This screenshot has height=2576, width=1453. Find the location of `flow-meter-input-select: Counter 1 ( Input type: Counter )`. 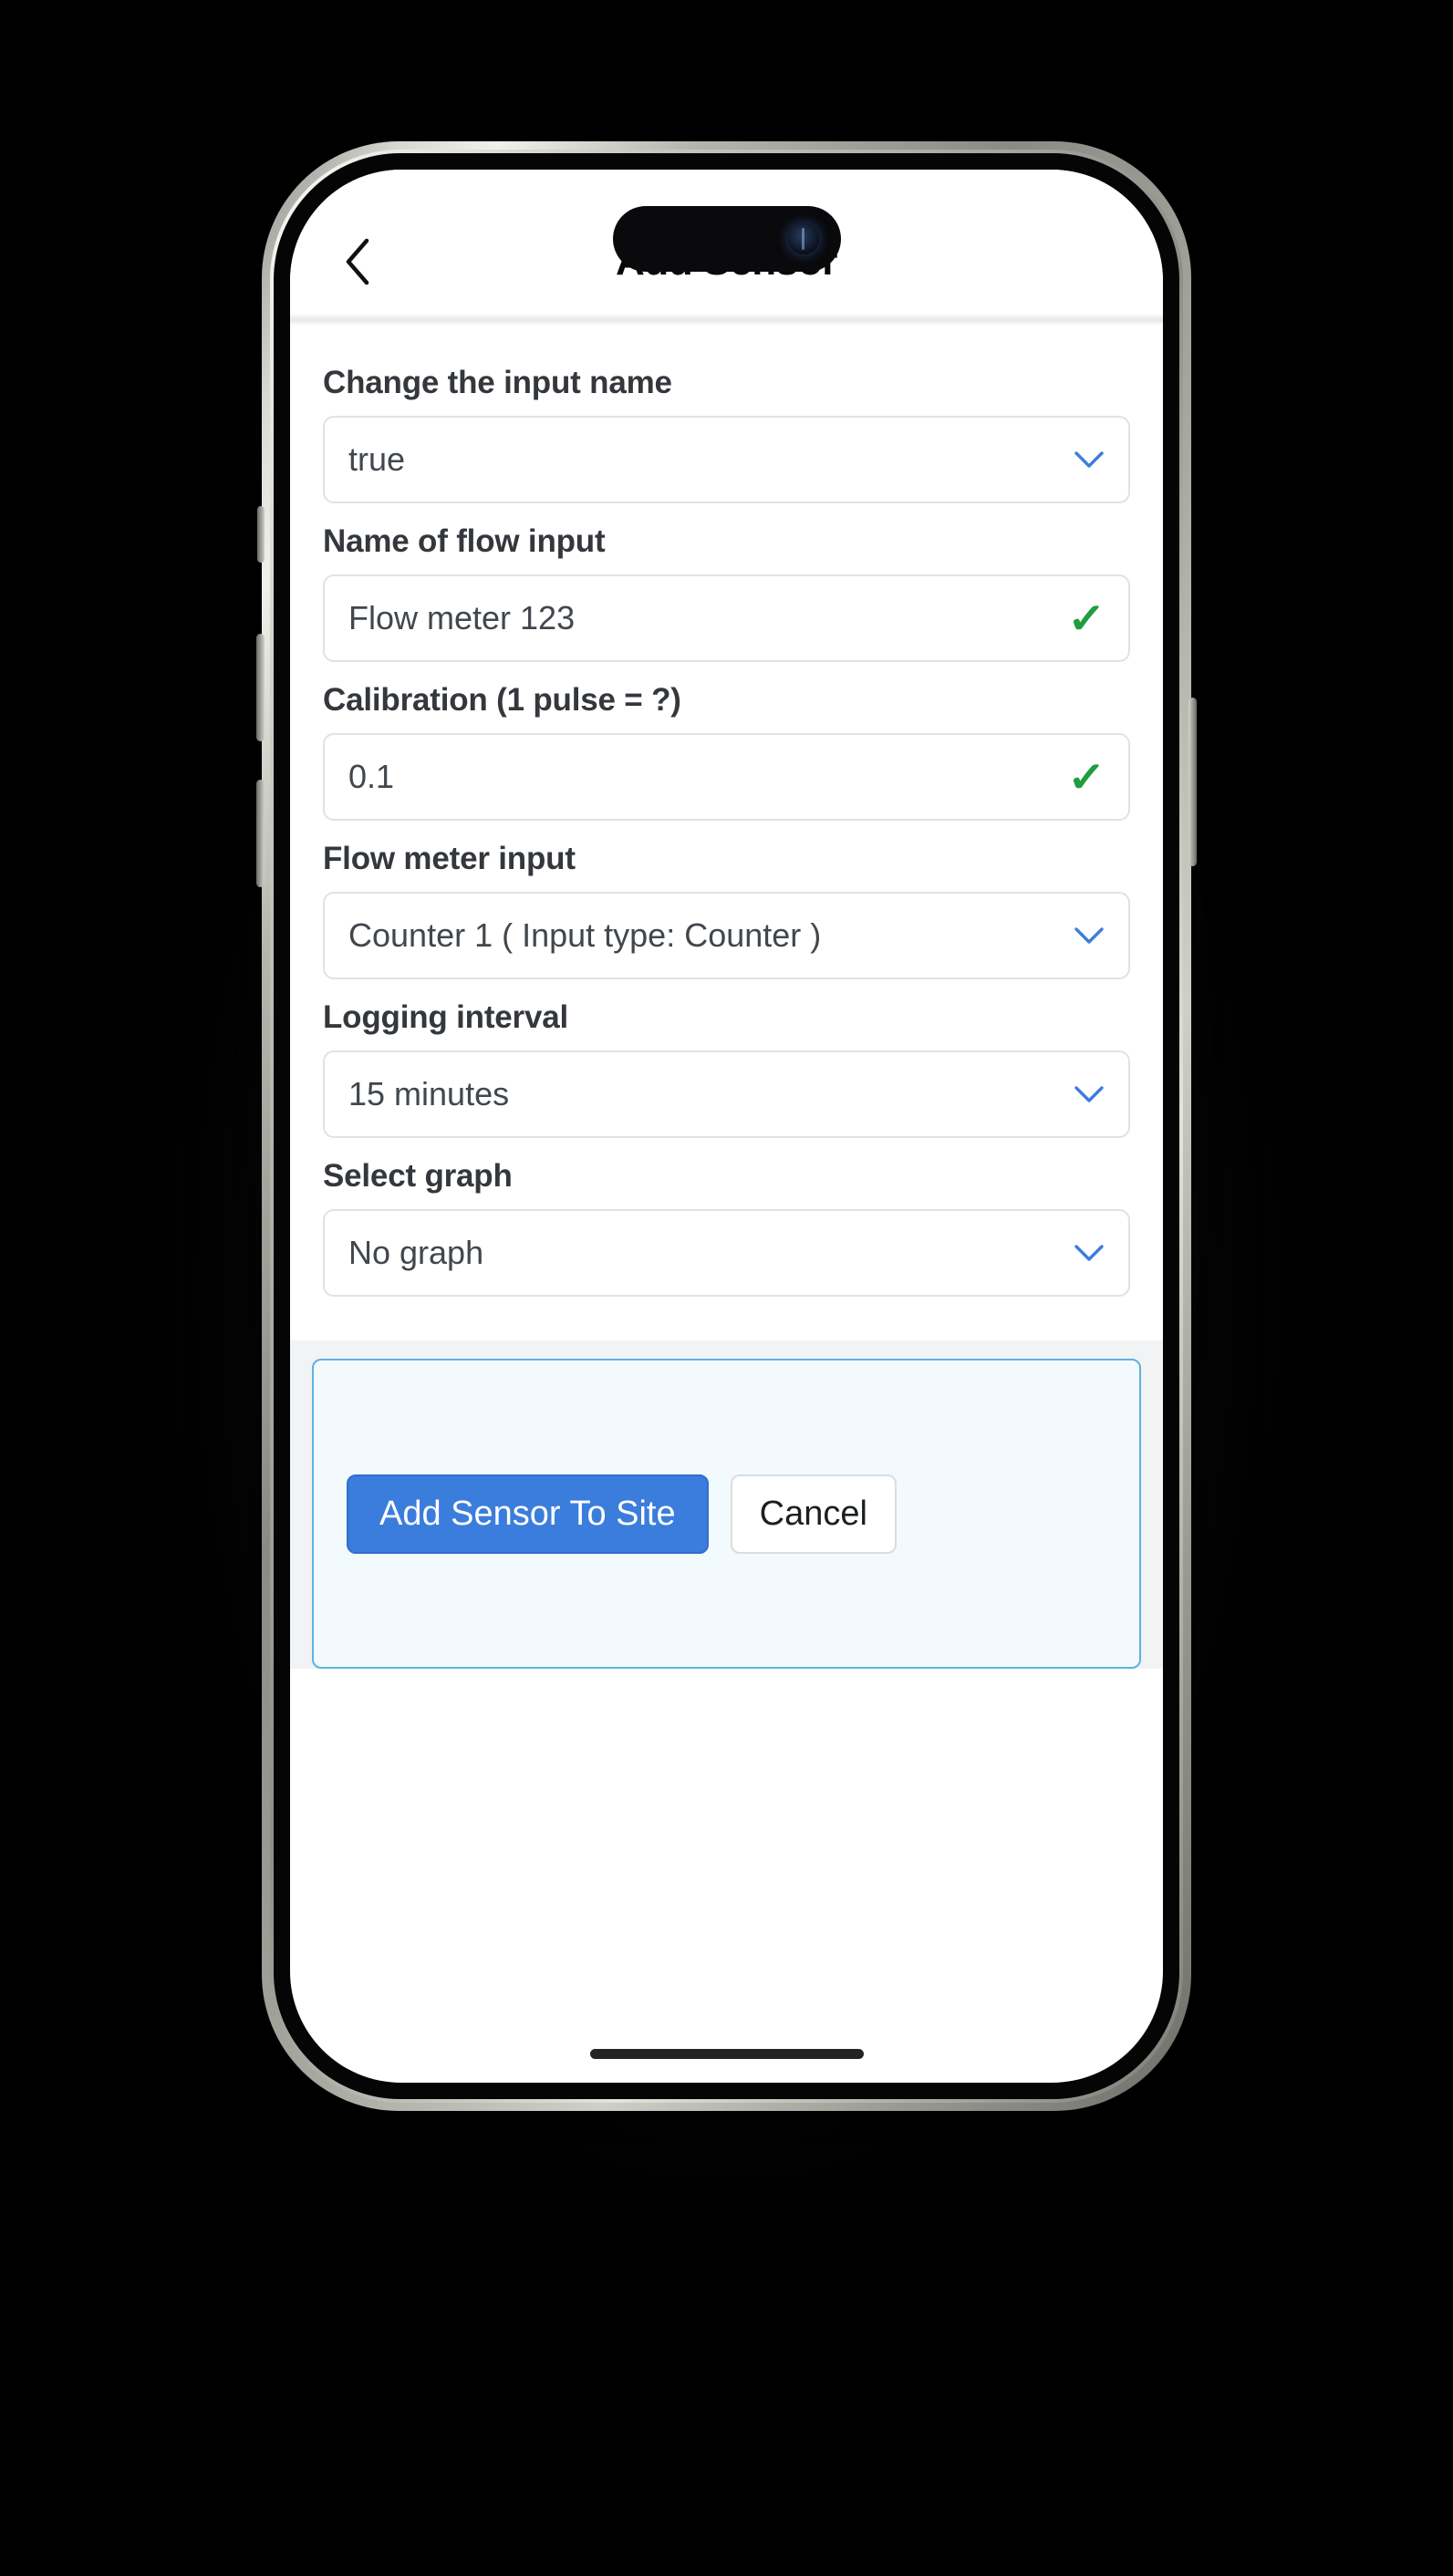

flow-meter-input-select: Counter 1 ( Input type: Counter ) is located at coordinates (726, 935).